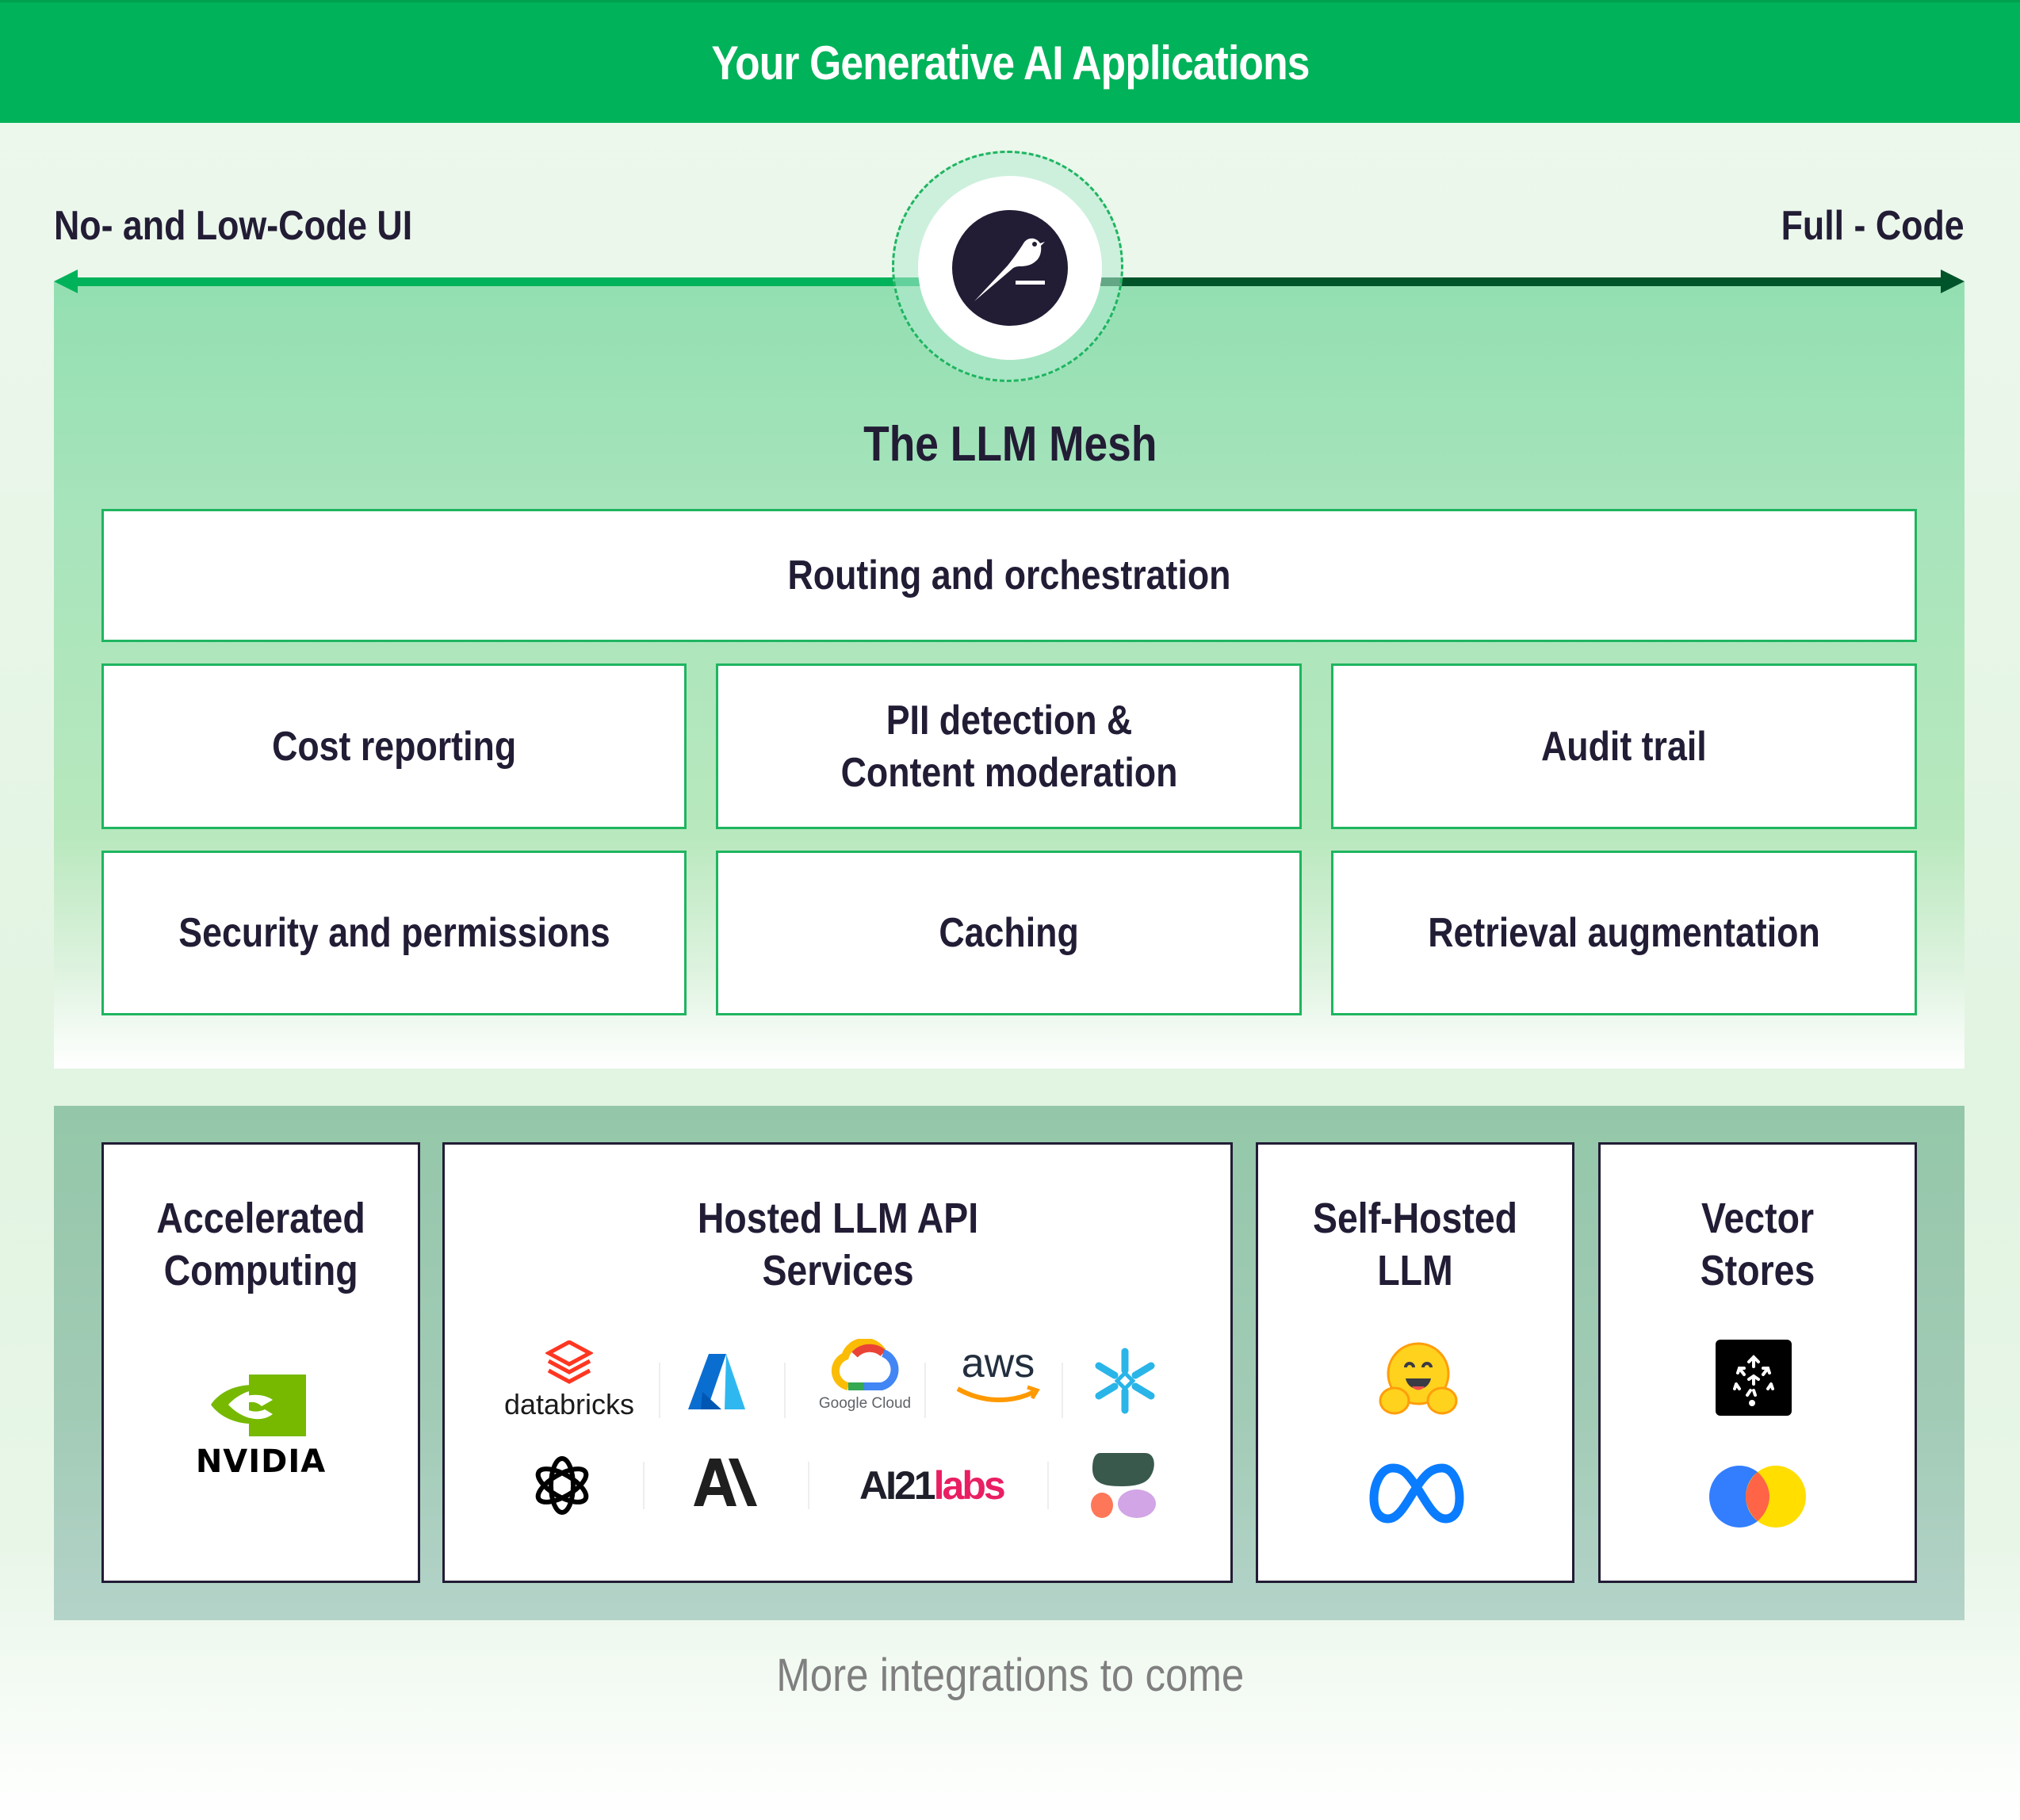  What do you see at coordinates (233, 226) in the screenshot?
I see `low-code-label: No- and Low-Code UI` at bounding box center [233, 226].